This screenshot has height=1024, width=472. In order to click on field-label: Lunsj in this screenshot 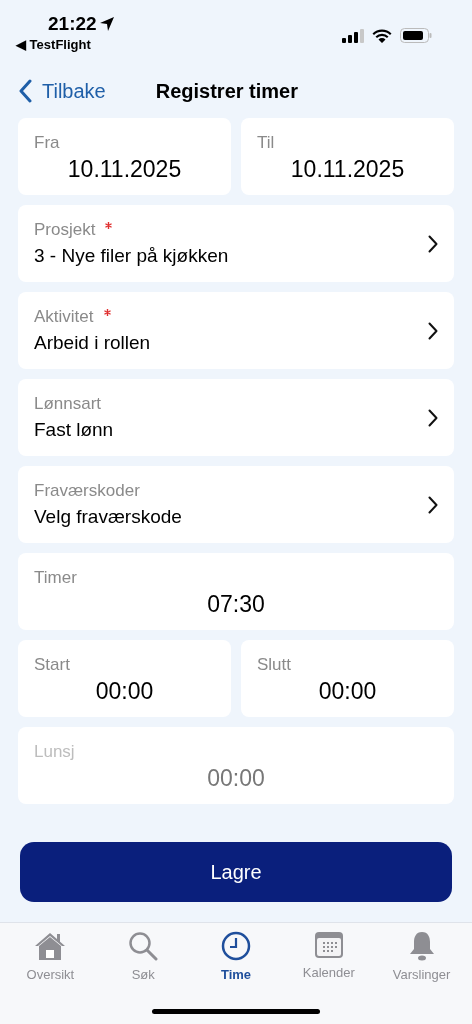, I will do `click(55, 752)`.